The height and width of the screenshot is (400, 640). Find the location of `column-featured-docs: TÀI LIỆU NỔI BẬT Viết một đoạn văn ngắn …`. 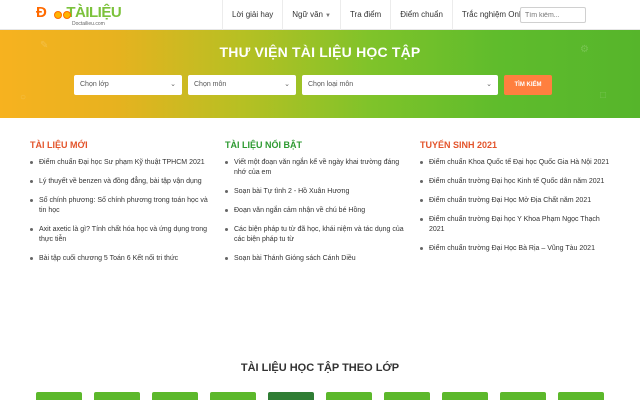

column-featured-docs: TÀI LIỆU NỔI BẬT Viết một đoạn văn ngắn … is located at coordinates (317, 206).